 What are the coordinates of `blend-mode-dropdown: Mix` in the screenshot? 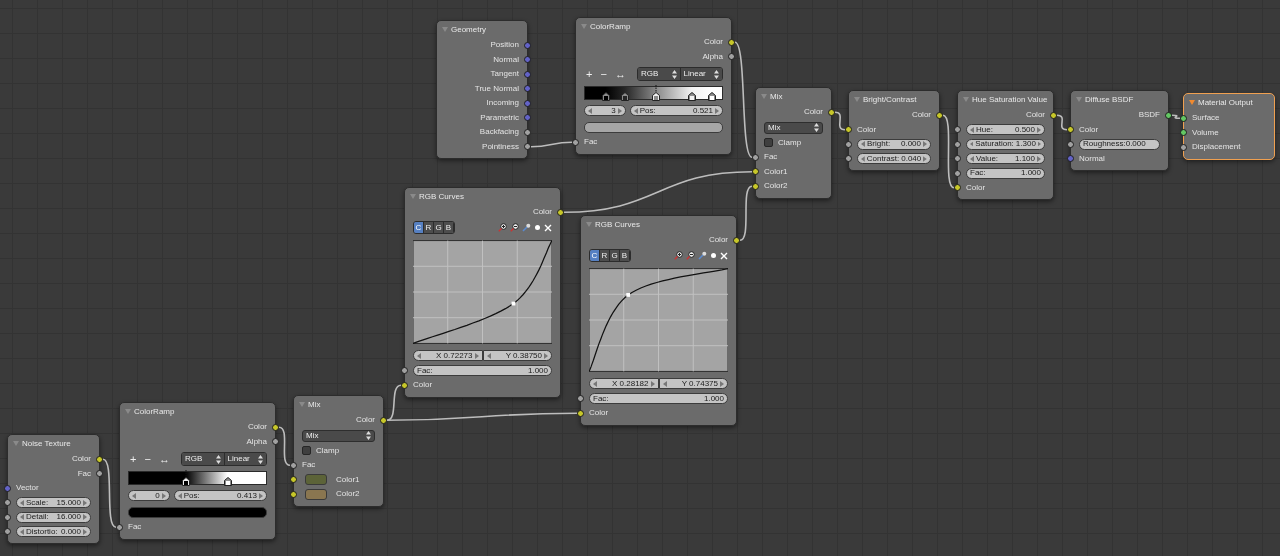 It's located at (338, 435).